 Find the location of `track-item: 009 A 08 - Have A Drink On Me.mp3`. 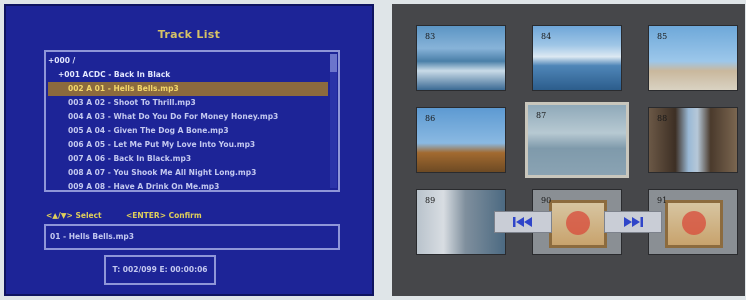

track-item: 009 A 08 - Have A Drink On Me.mp3 is located at coordinates (188, 185).